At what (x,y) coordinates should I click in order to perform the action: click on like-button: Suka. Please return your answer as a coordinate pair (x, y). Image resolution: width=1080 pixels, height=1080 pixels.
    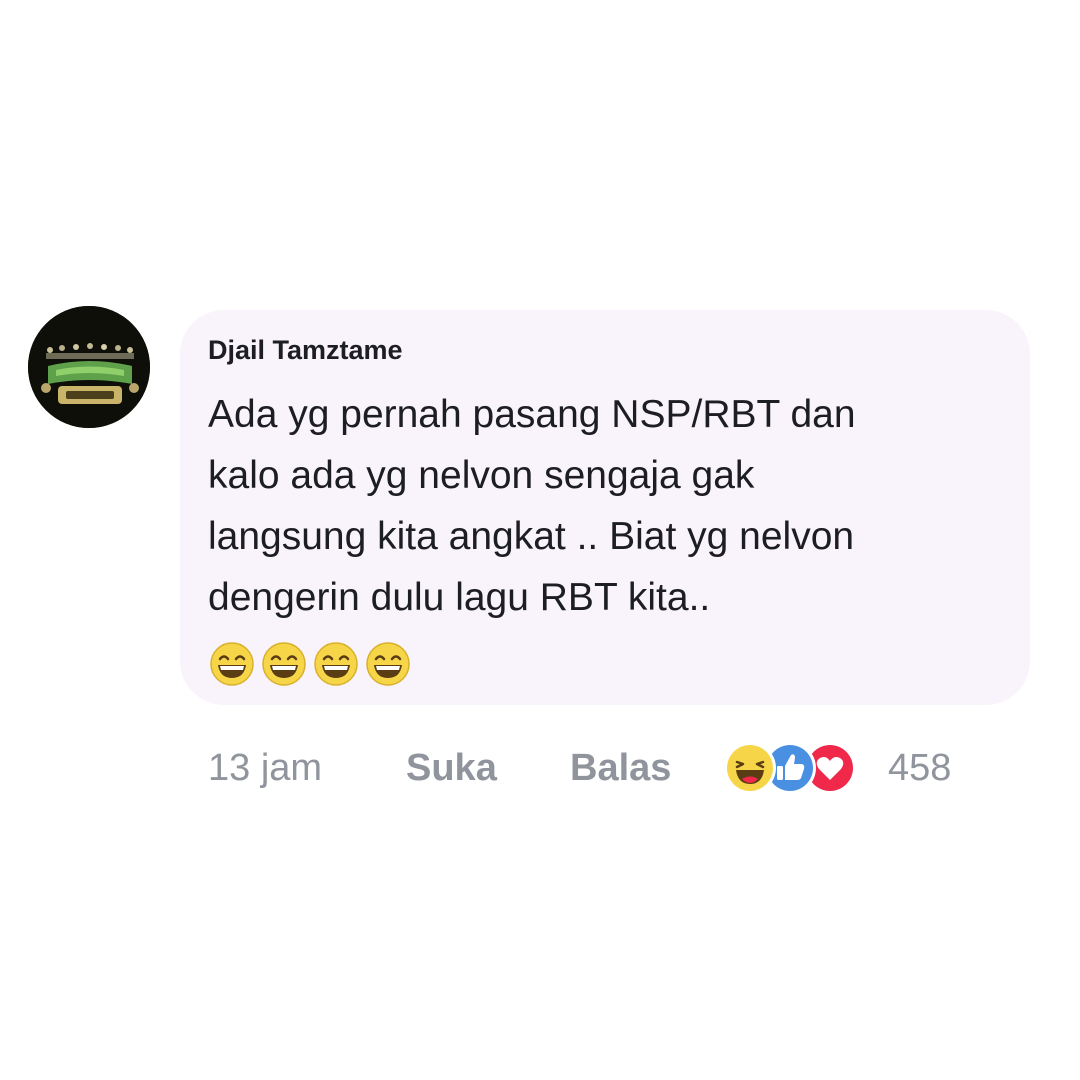
    Looking at the image, I should click on (451, 768).